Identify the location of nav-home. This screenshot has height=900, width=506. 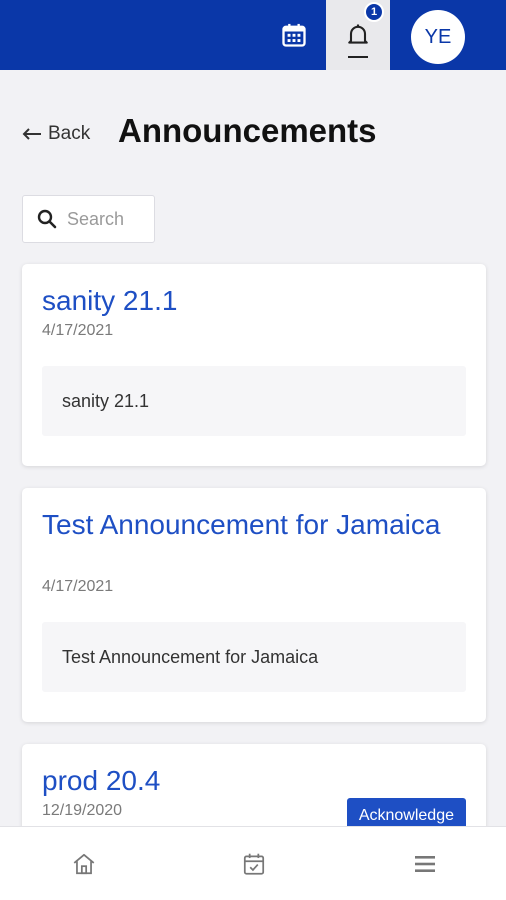
(84, 863).